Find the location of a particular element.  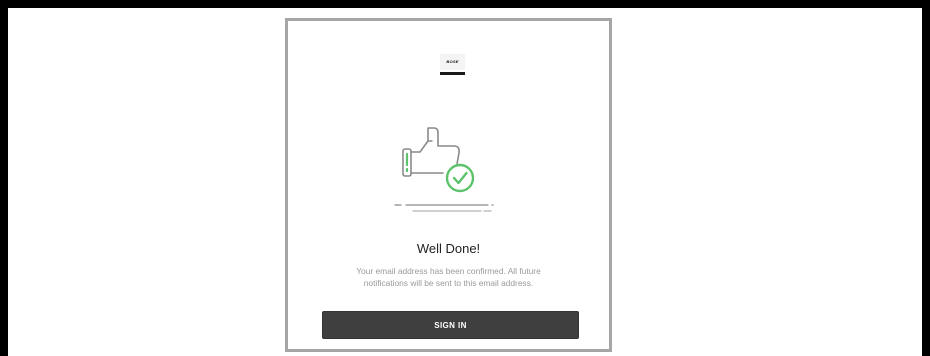

check-circle is located at coordinates (460, 178).